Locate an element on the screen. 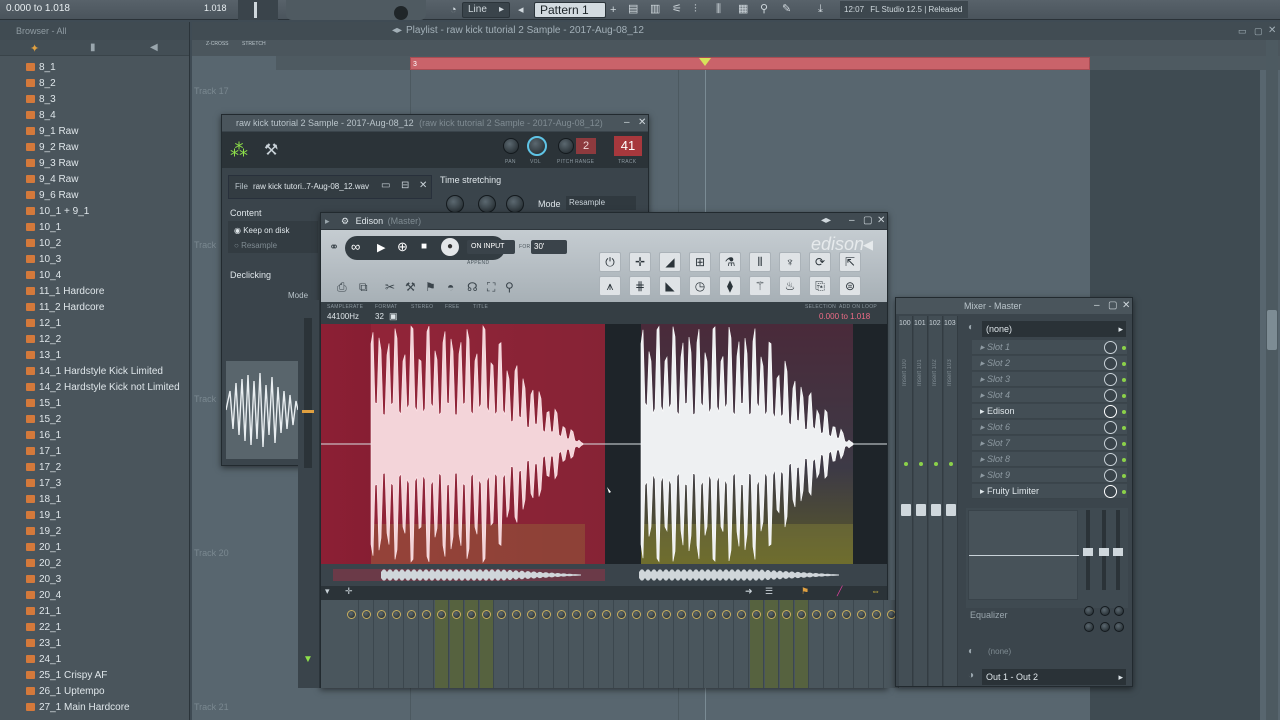 The image size is (1280, 720). edison-waveform is located at coordinates (604, 444).